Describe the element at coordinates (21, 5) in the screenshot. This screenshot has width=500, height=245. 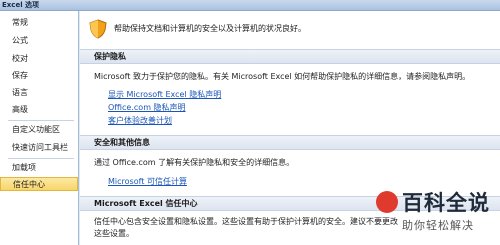
I see `window-title: Excel 选项` at that location.